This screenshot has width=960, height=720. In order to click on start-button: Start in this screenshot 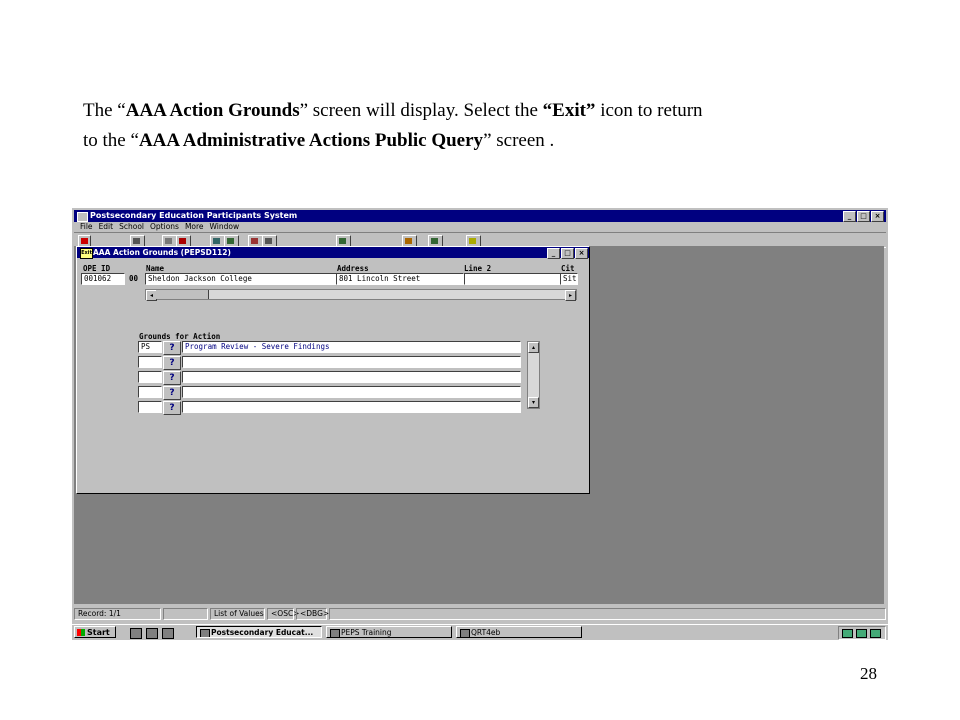, I will do `click(95, 632)`.